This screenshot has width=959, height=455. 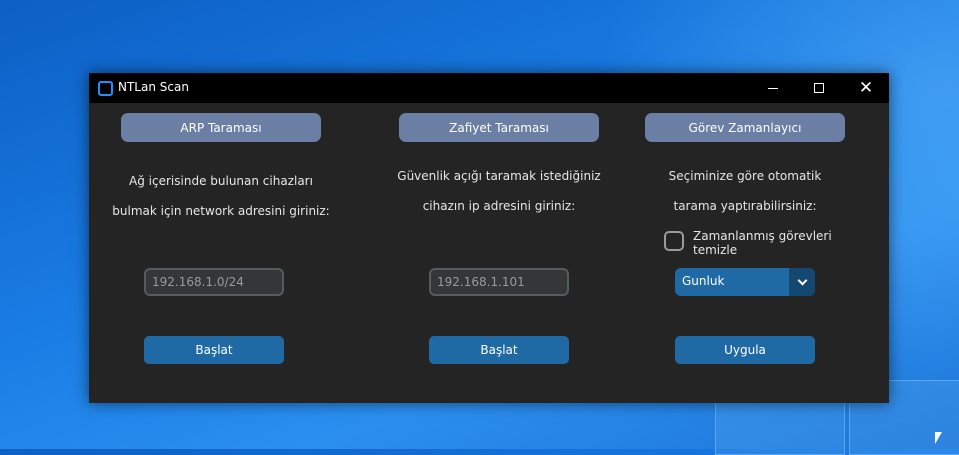 What do you see at coordinates (499, 206) in the screenshot?
I see `vuln-description-line2: cihazın ip adresini giriniz:` at bounding box center [499, 206].